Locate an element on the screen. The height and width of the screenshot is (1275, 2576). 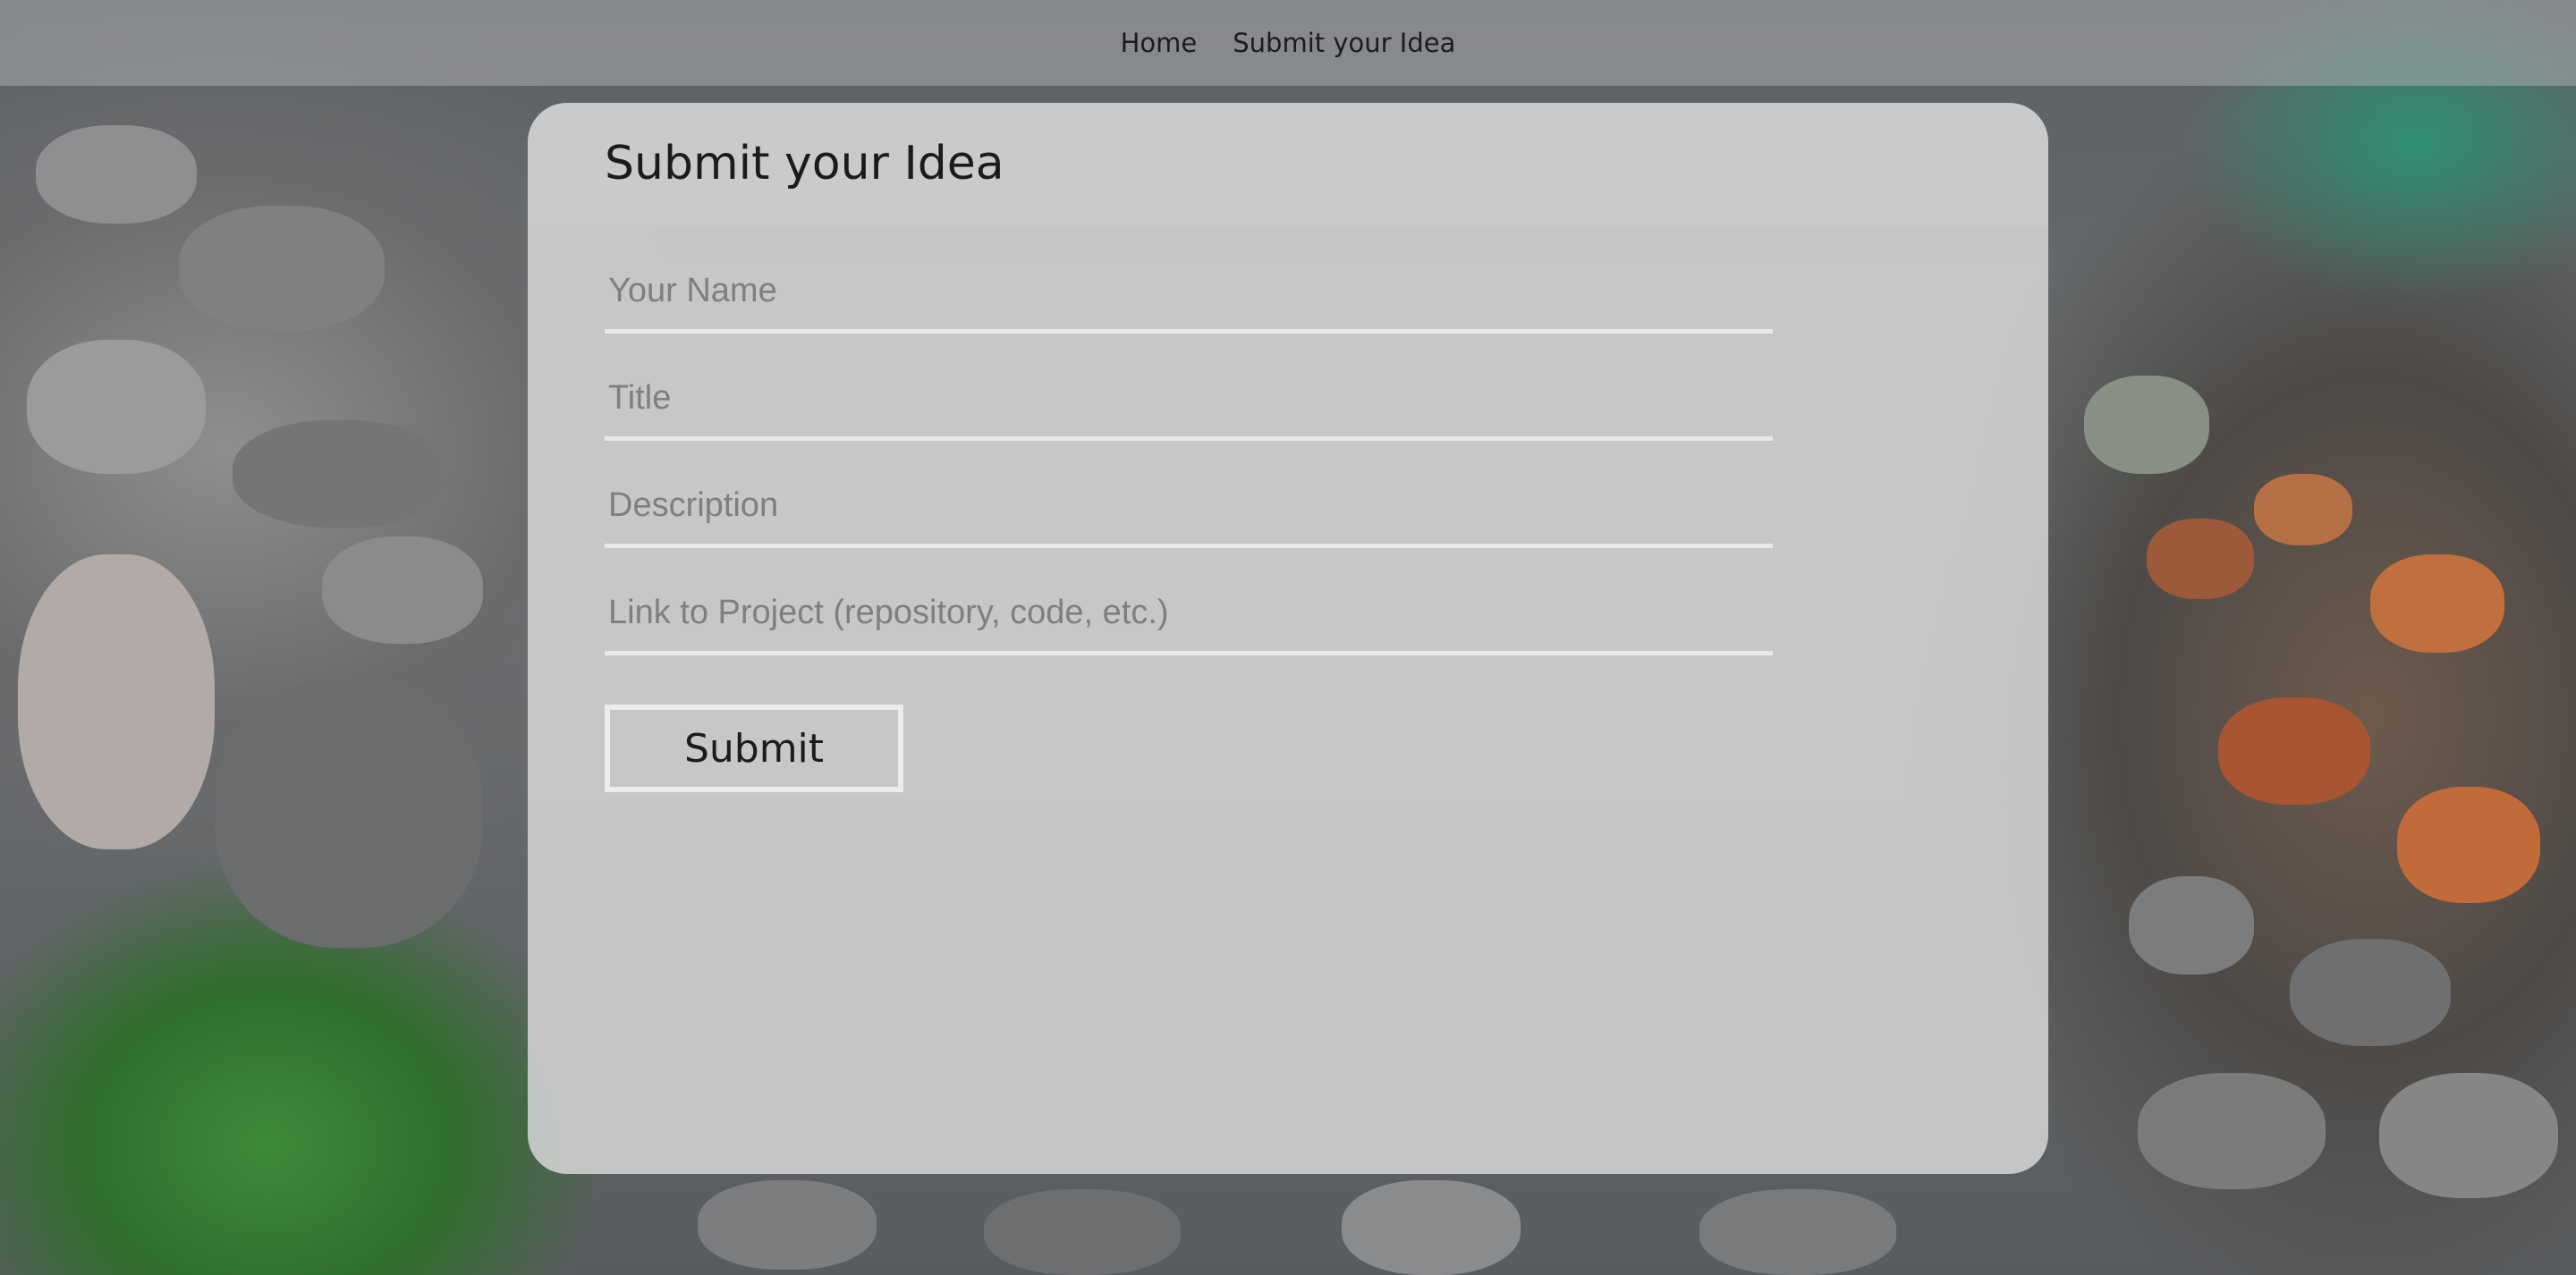
nav-link-submit-idea: Submit your Idea is located at coordinates (1344, 43).